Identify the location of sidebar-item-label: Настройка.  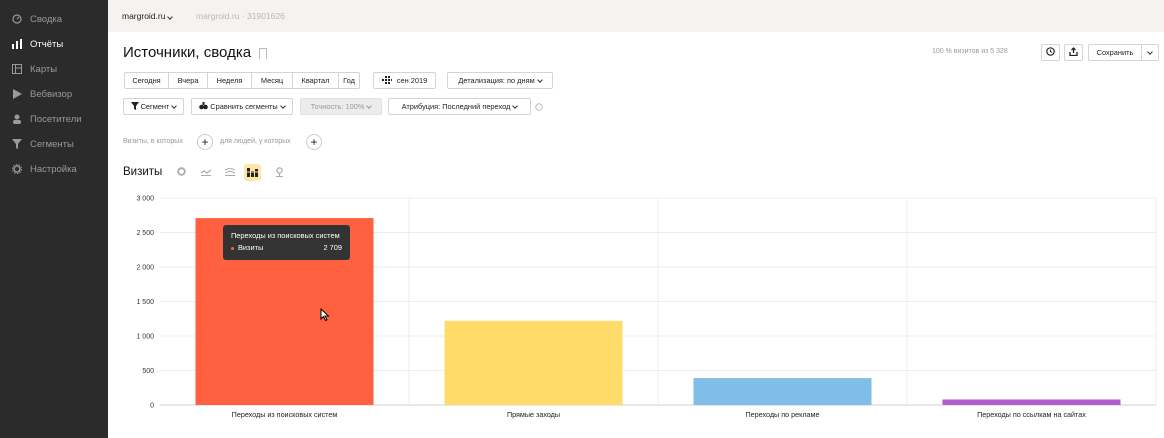
(53, 169).